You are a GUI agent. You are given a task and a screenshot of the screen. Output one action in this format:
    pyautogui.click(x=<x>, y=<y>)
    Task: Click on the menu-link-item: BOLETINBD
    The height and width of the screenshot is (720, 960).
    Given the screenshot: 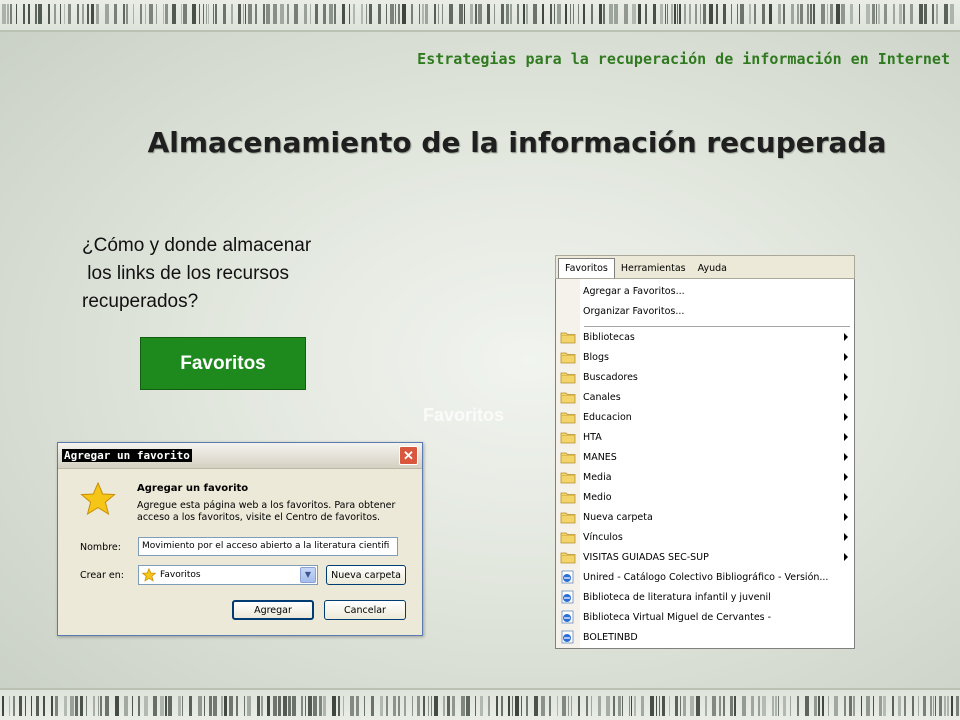 What is the action you would take?
    pyautogui.click(x=705, y=637)
    